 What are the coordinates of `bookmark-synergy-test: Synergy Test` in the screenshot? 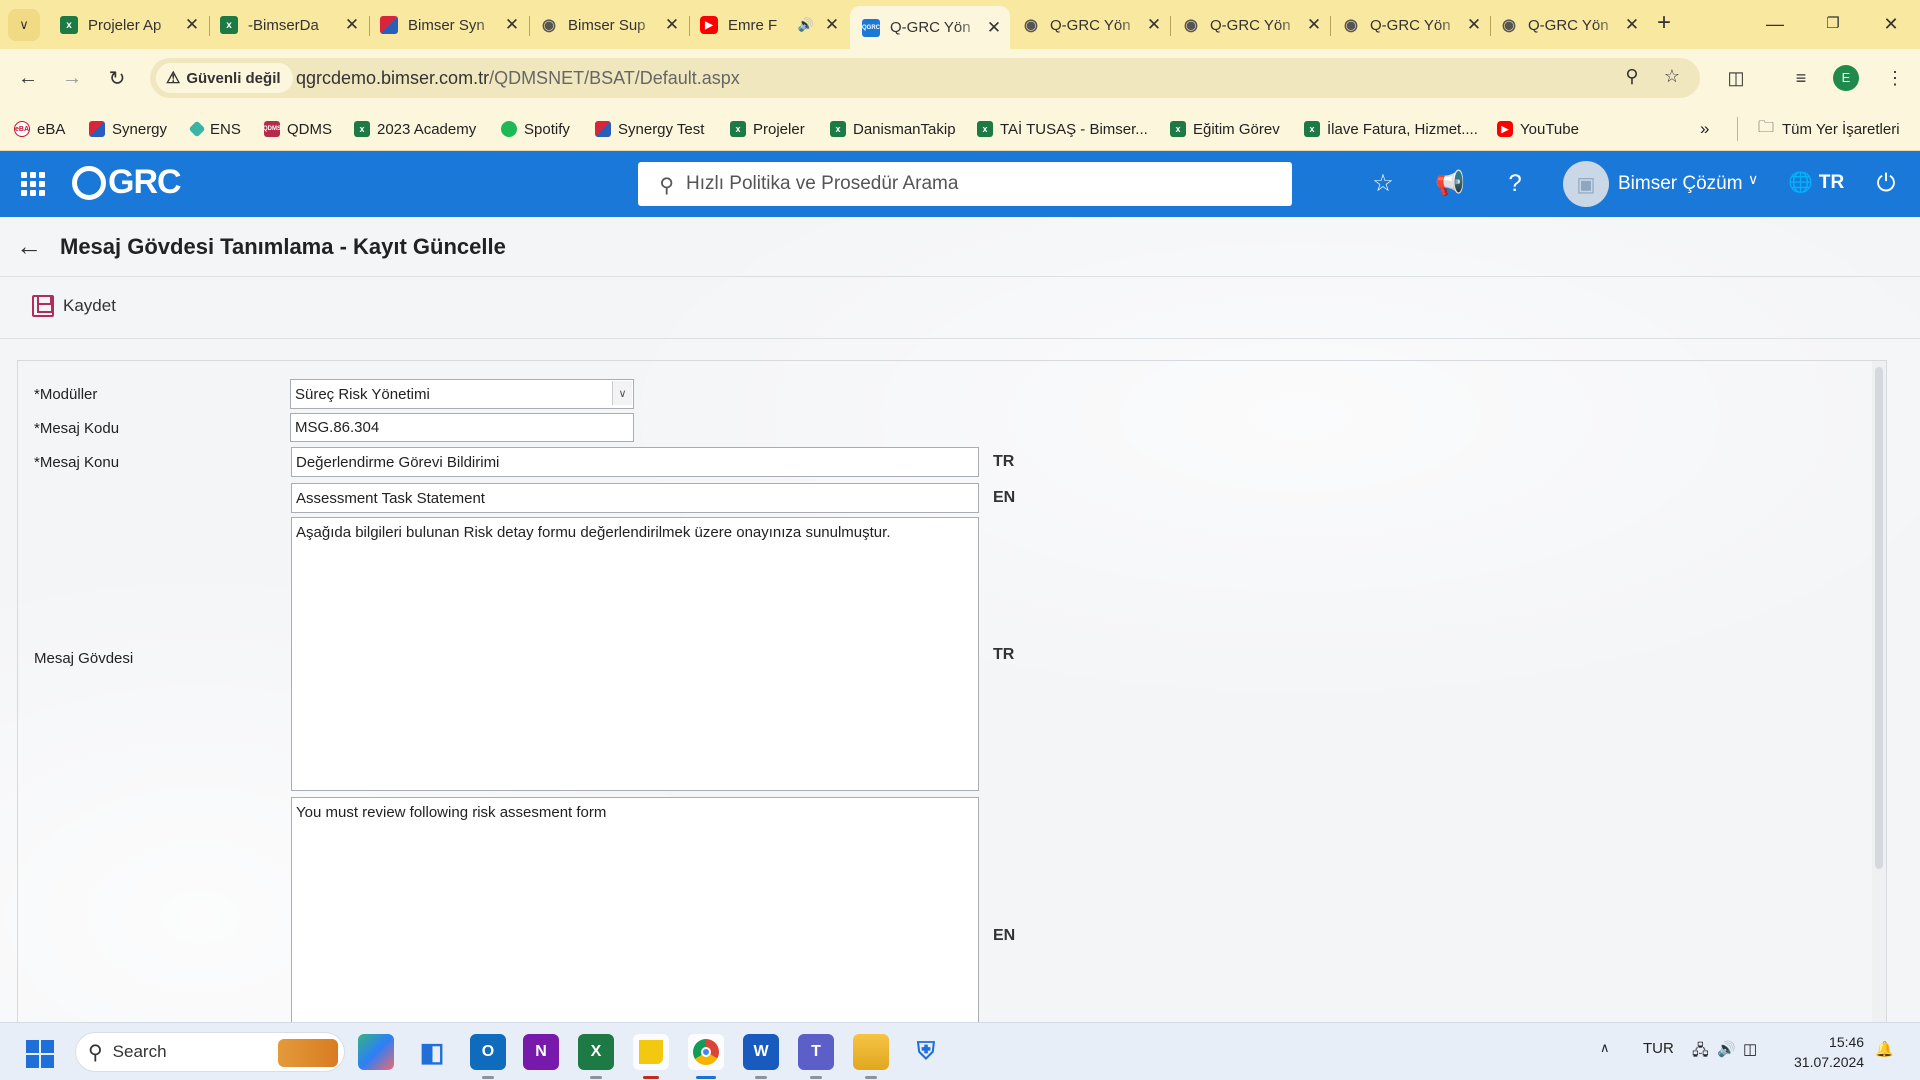 It's located at (649, 129).